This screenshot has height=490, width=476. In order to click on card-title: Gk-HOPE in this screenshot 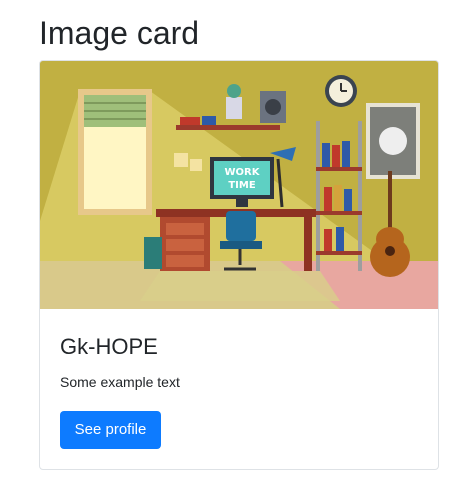, I will do `click(109, 346)`.